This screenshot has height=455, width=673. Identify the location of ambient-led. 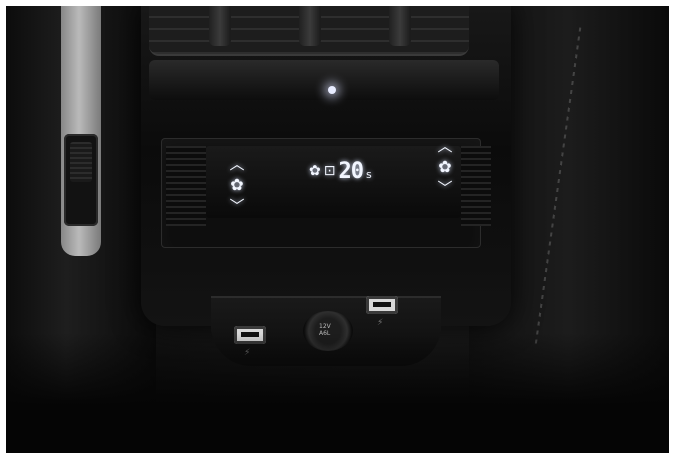
(332, 90).